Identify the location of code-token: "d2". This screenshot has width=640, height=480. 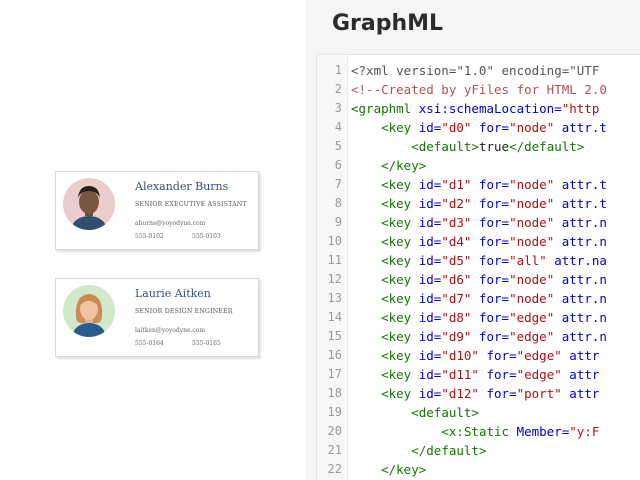
(456, 203).